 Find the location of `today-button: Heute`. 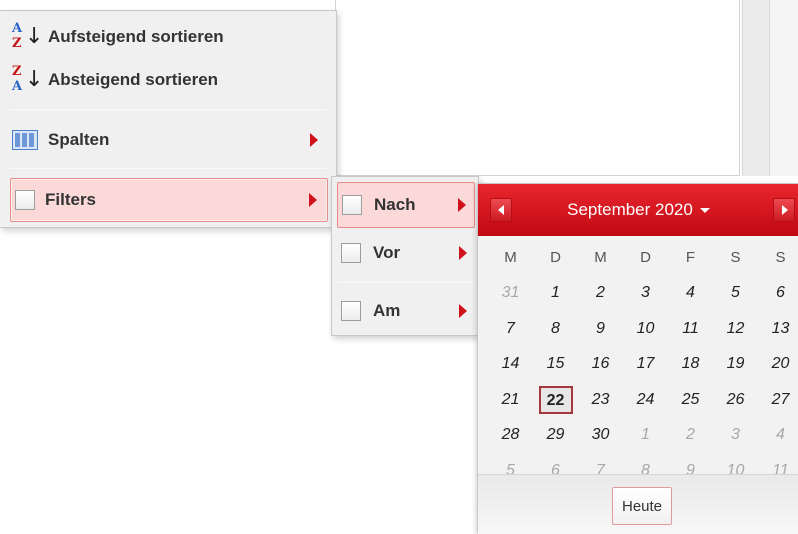

today-button: Heute is located at coordinates (642, 506).